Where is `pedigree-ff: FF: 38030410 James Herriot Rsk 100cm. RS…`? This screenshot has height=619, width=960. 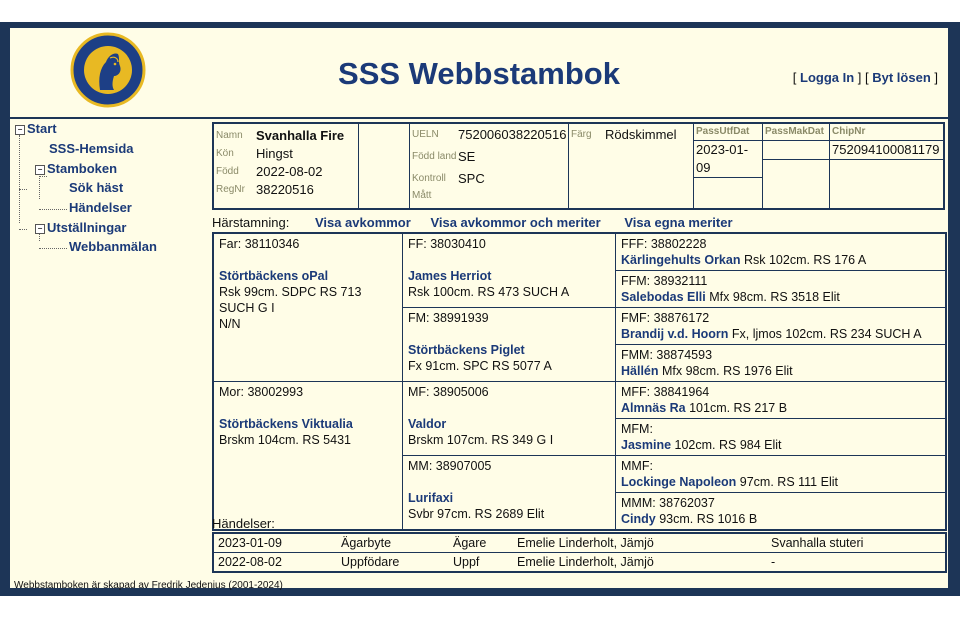 pedigree-ff: FF: 38030410 James Herriot Rsk 100cm. RS… is located at coordinates (509, 270).